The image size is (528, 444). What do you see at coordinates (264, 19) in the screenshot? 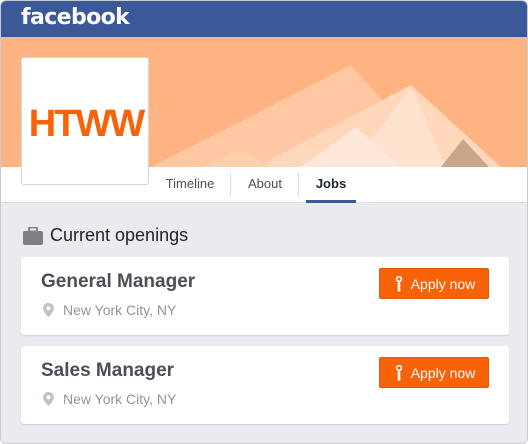
I see `facebook-top-bar: facebook` at bounding box center [264, 19].